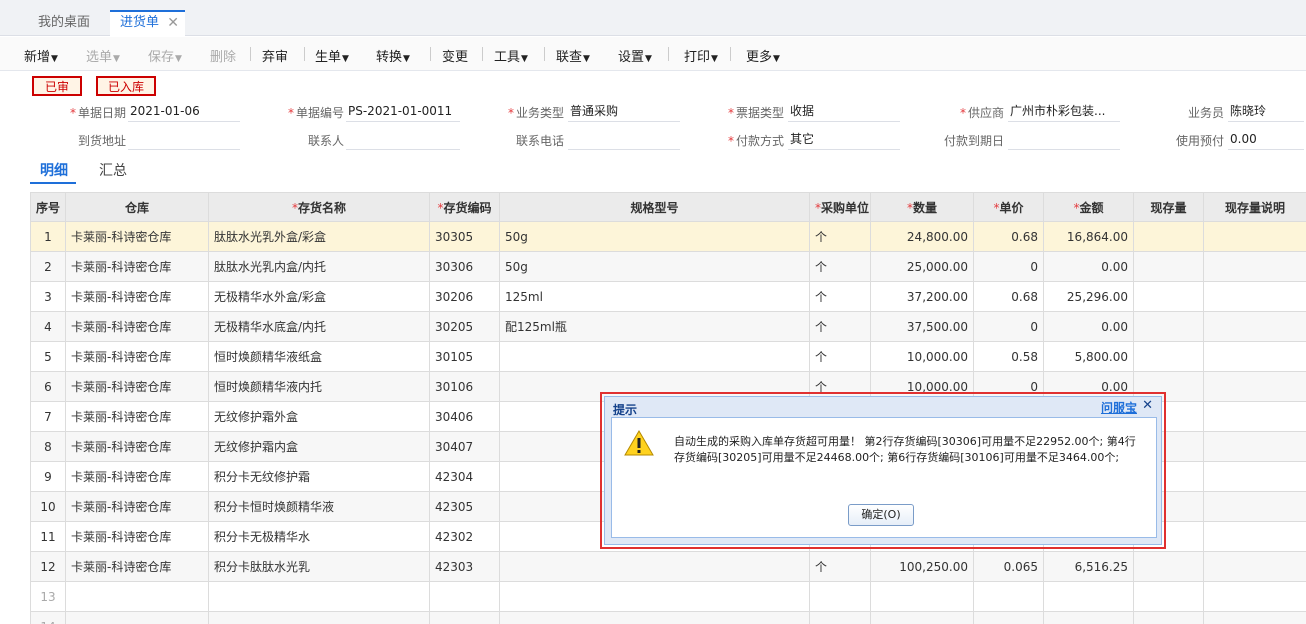  Describe the element at coordinates (48, 386) in the screenshot. I see `cell-no: 6` at that location.